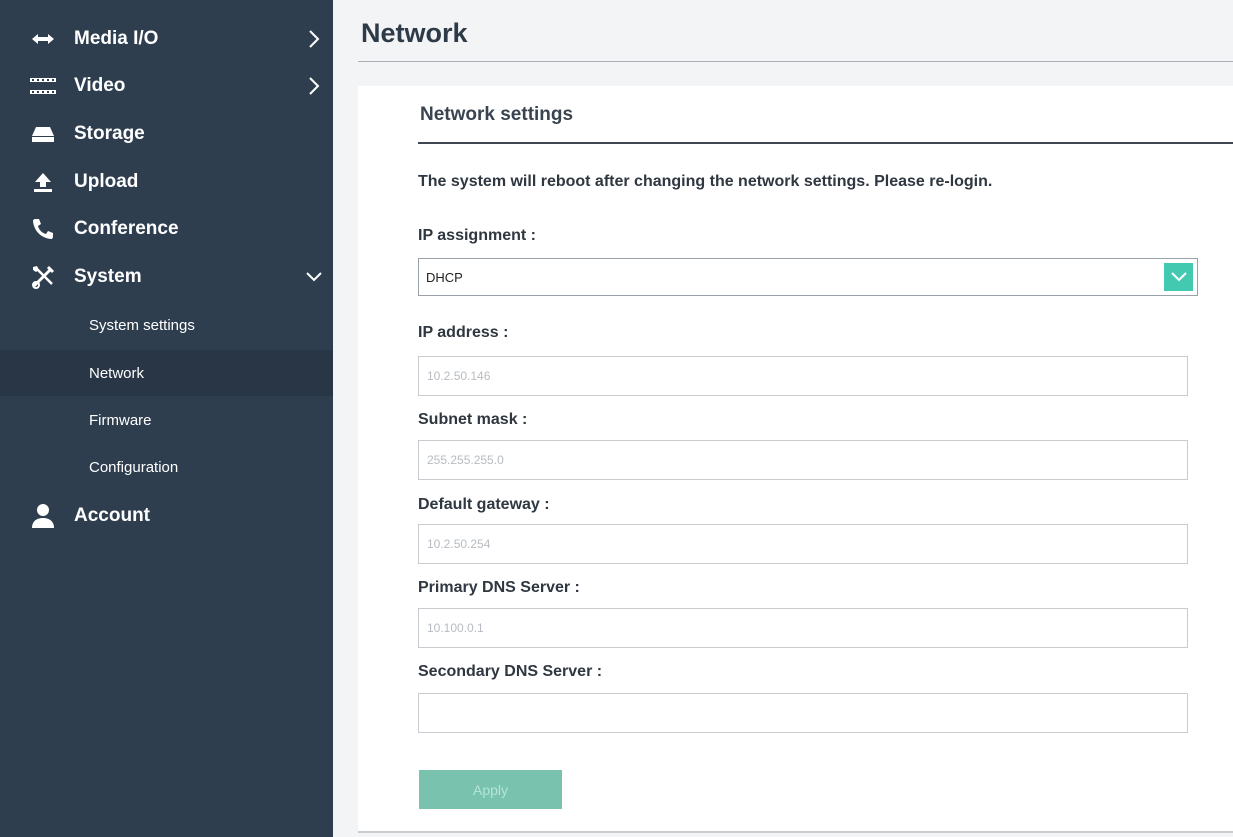  What do you see at coordinates (803, 713) in the screenshot?
I see `secondary-dns-input` at bounding box center [803, 713].